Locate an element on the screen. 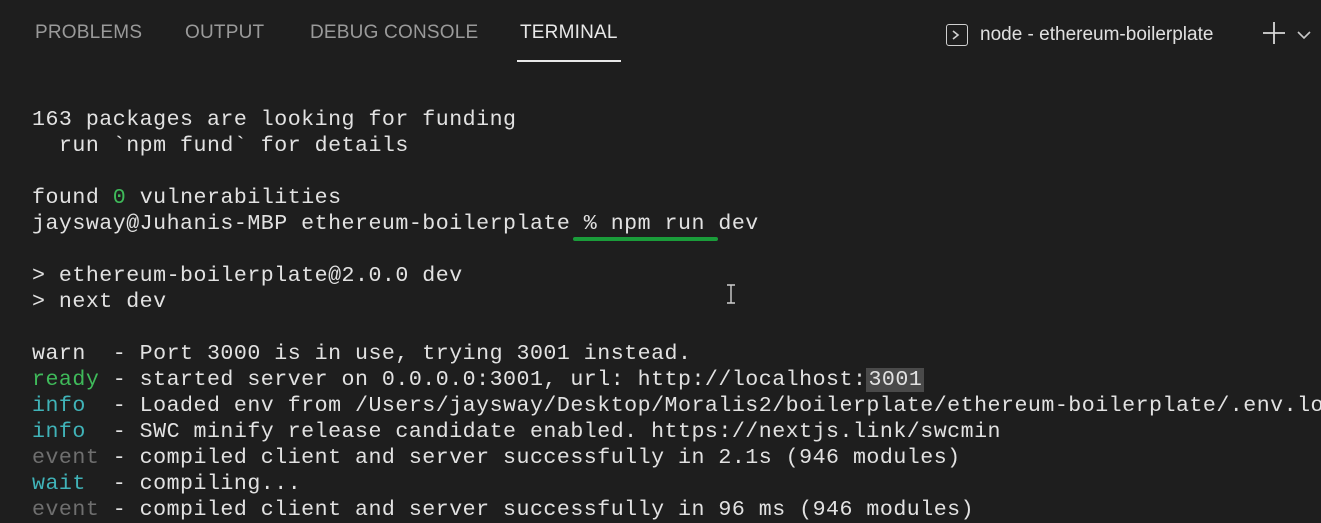  command-highlight-underline is located at coordinates (645, 239).